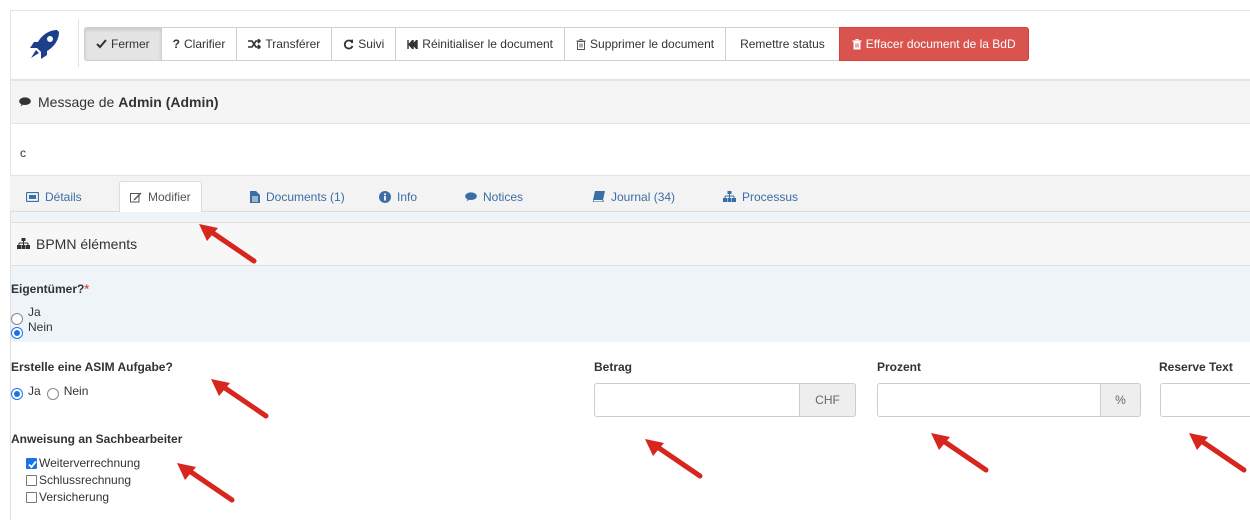 This screenshot has height=520, width=1250. Describe the element at coordinates (31, 463) in the screenshot. I see `checkbox-checked` at that location.